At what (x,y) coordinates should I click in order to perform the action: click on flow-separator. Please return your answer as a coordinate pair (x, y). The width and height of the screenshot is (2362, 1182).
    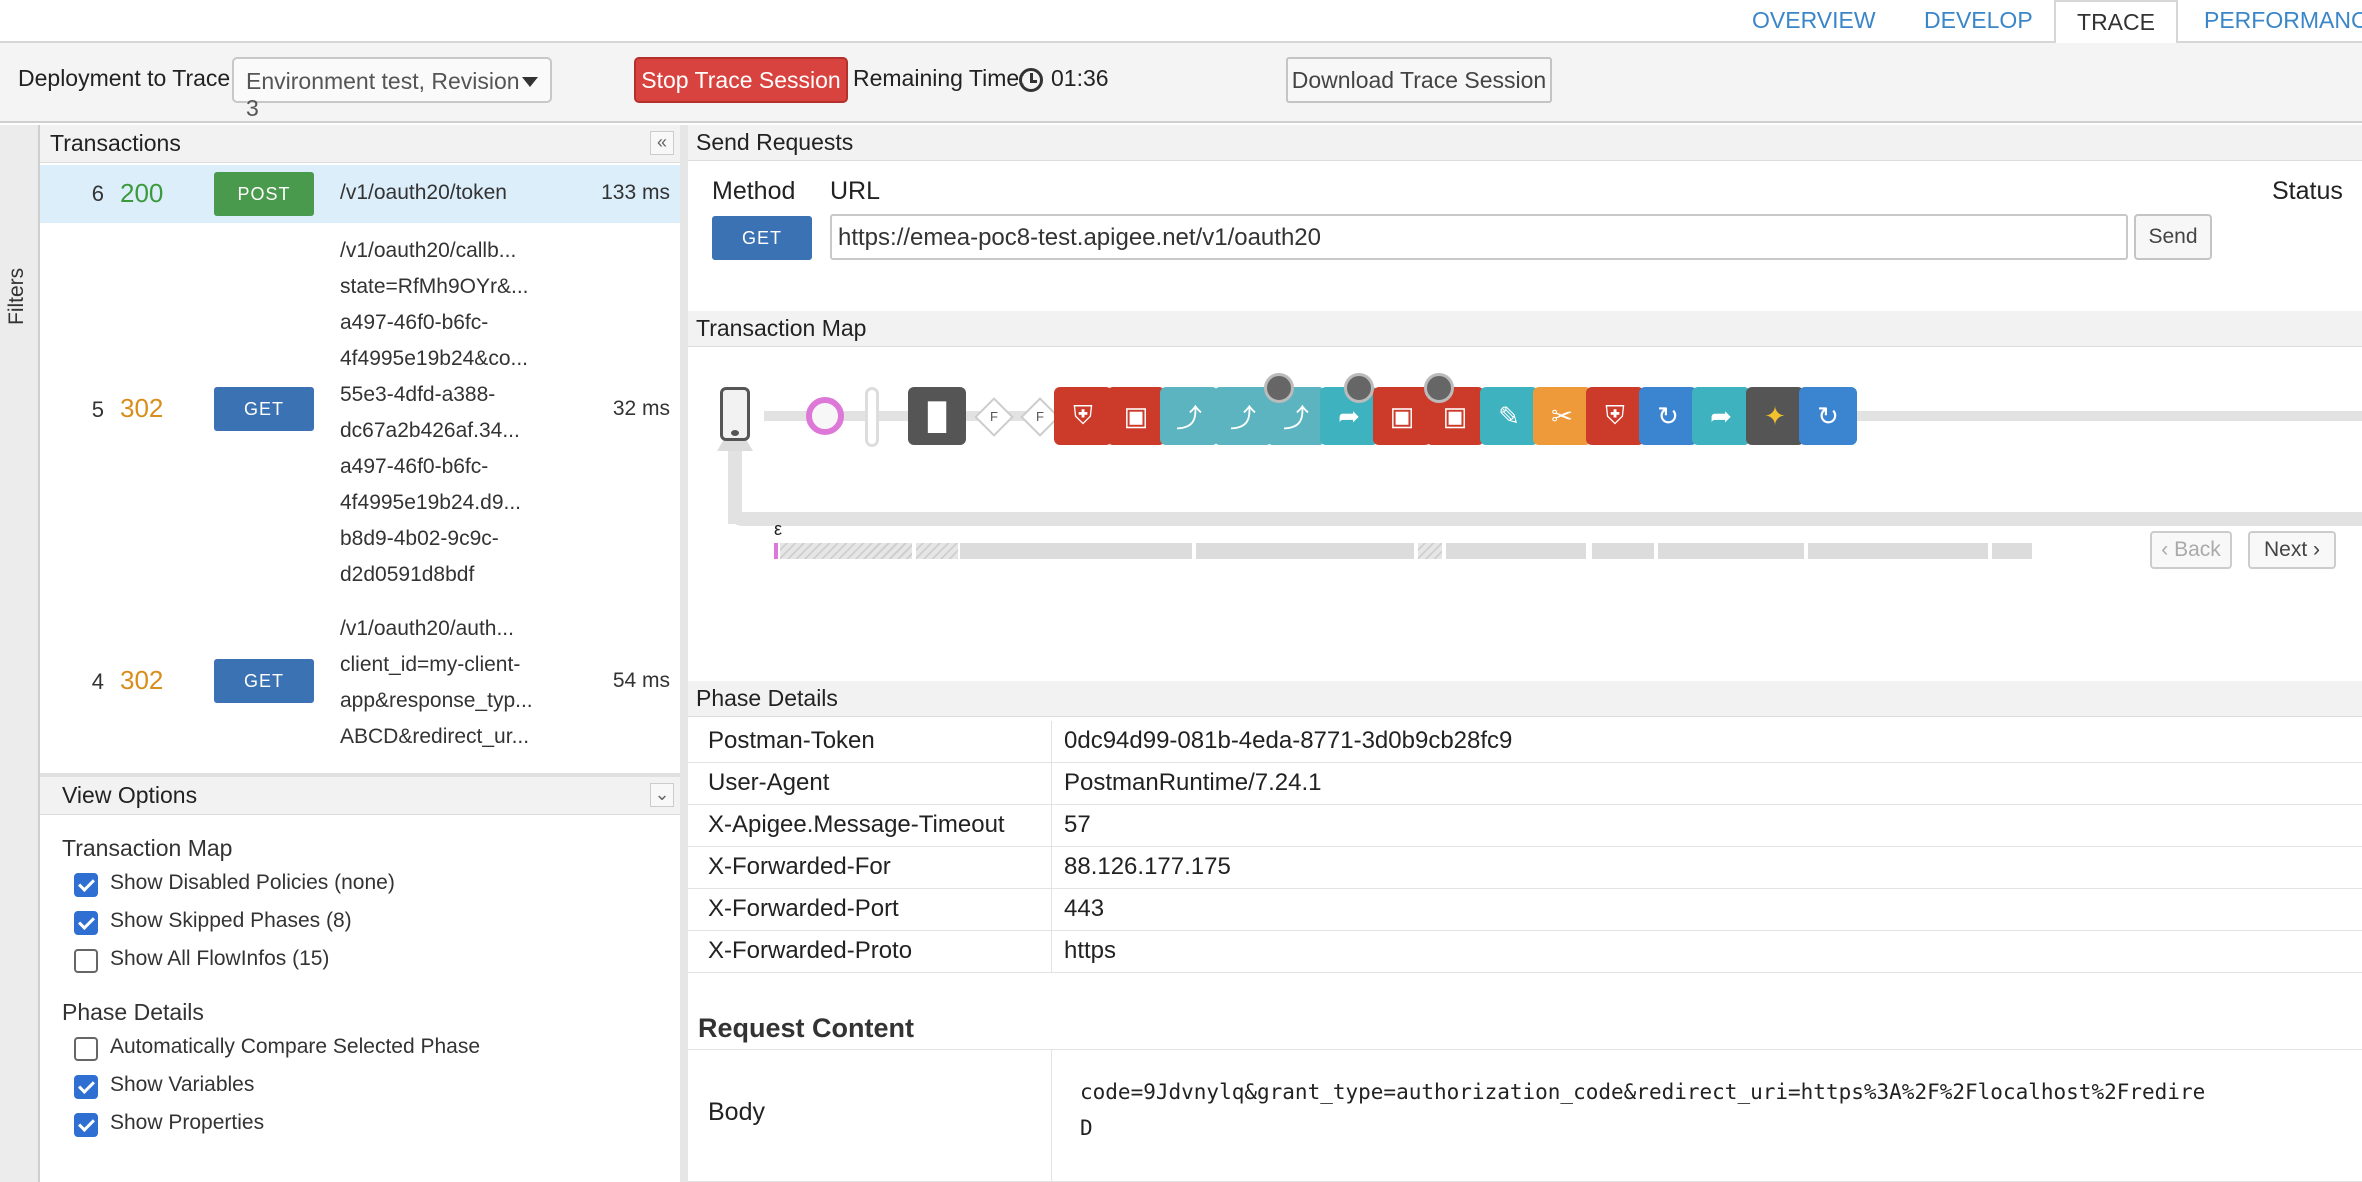
    Looking at the image, I should click on (872, 417).